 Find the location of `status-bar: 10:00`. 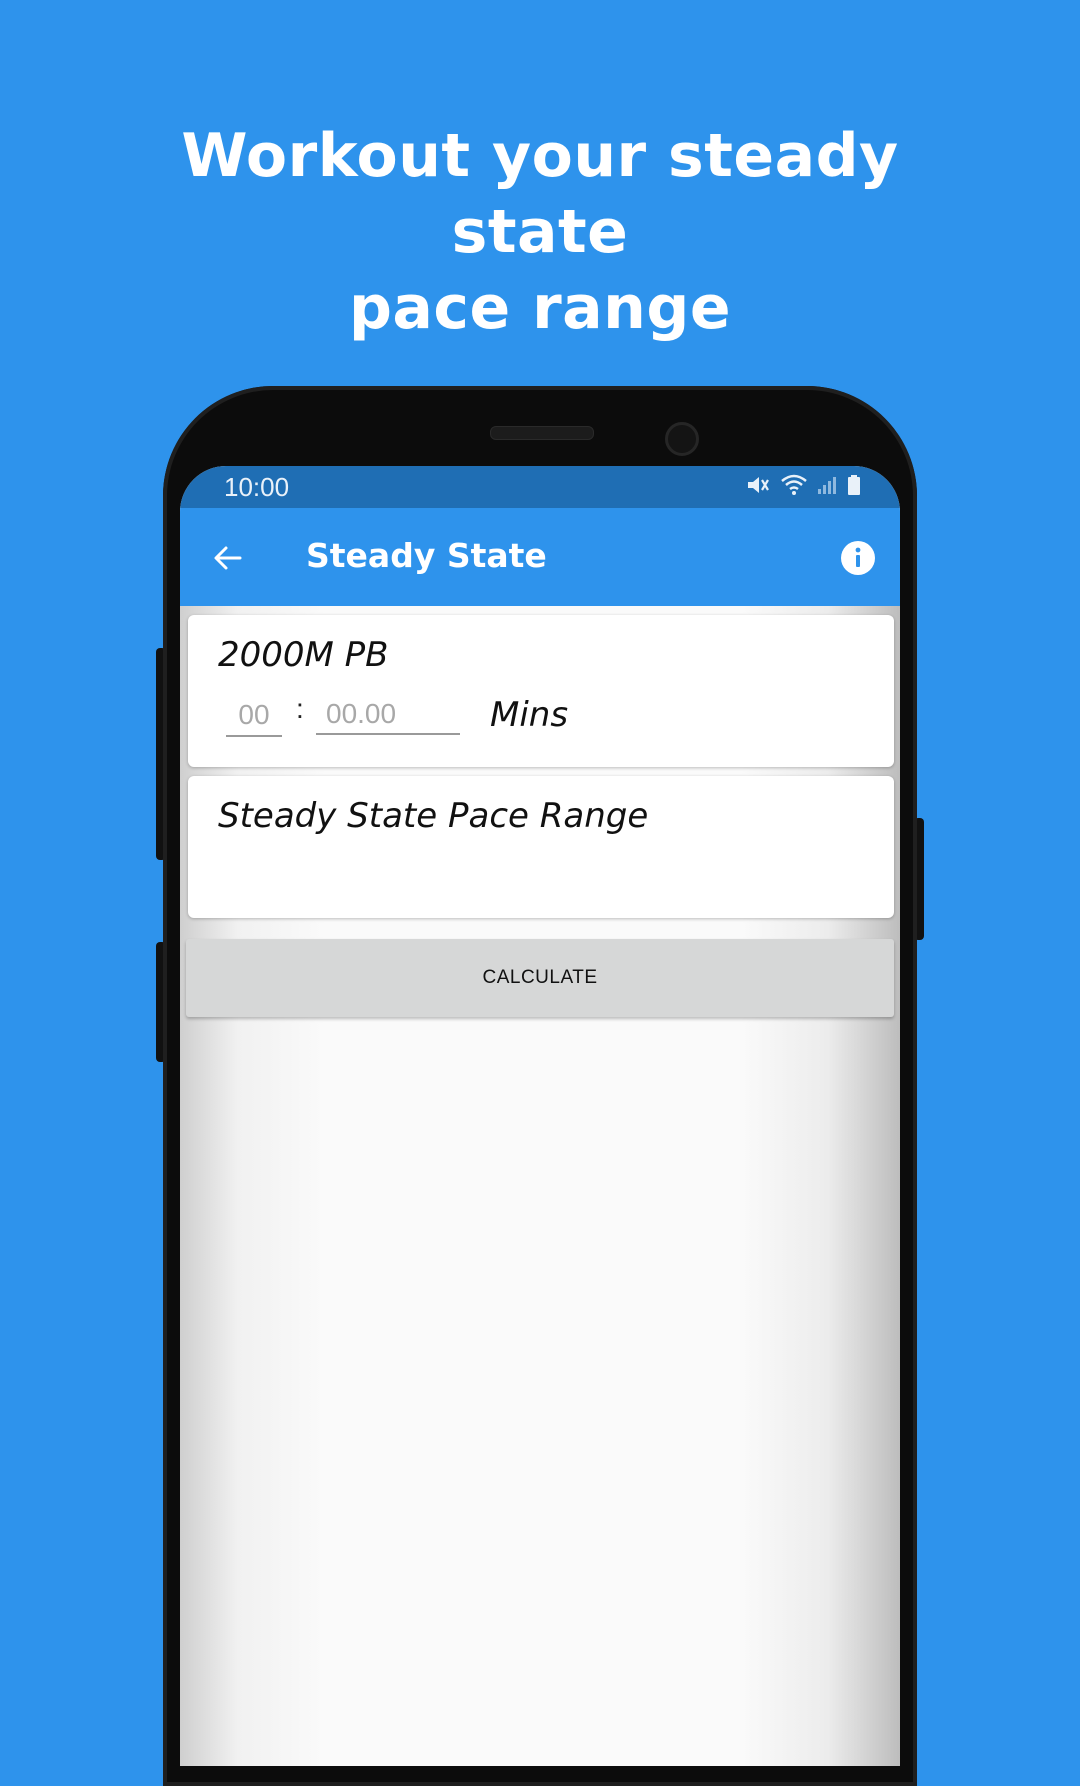

status-bar: 10:00 is located at coordinates (540, 487).